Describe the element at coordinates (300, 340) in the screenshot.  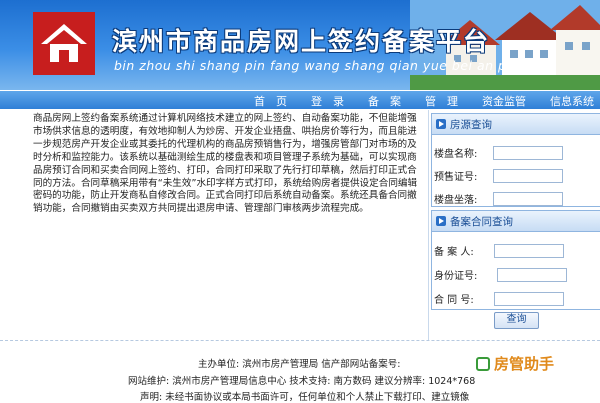
I see `footer-divider` at that location.